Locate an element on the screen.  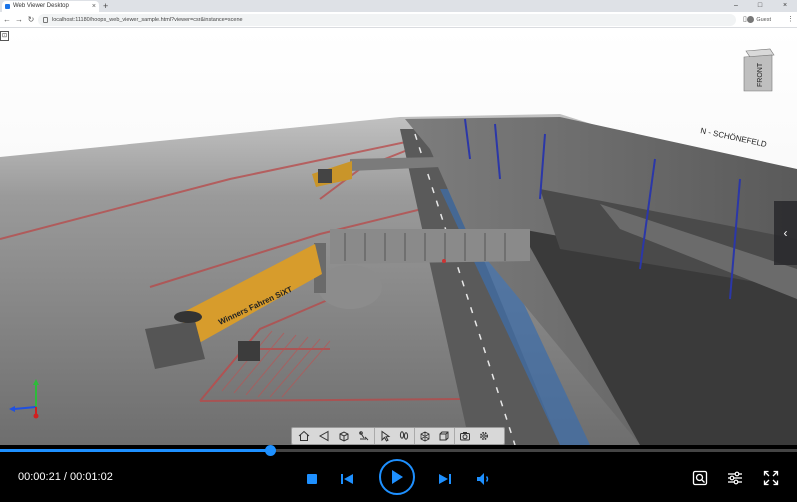
explode-button is located at coordinates (424, 436).